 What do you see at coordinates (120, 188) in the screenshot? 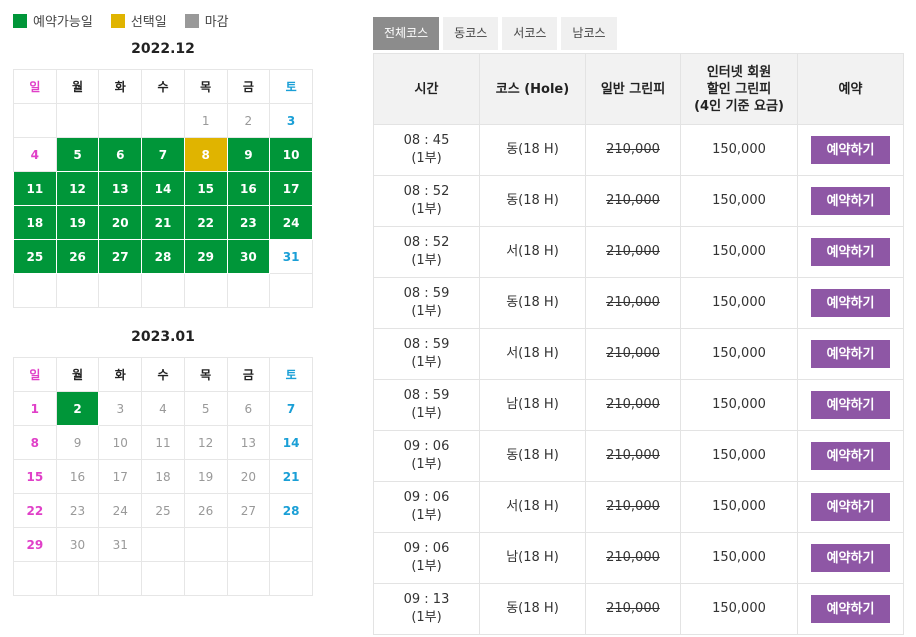
I see `calendar-day: 13` at bounding box center [120, 188].